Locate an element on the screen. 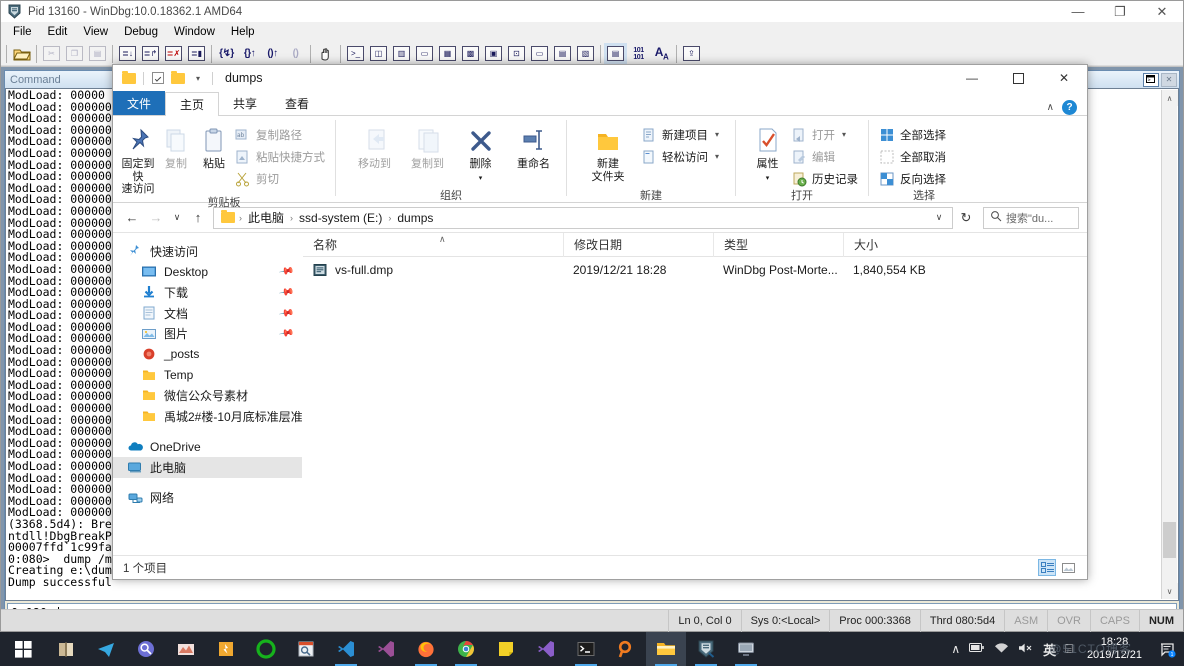 Image resolution: width=1184 pixels, height=666 pixels. scratchpad-icon: ⊡ is located at coordinates (516, 54).